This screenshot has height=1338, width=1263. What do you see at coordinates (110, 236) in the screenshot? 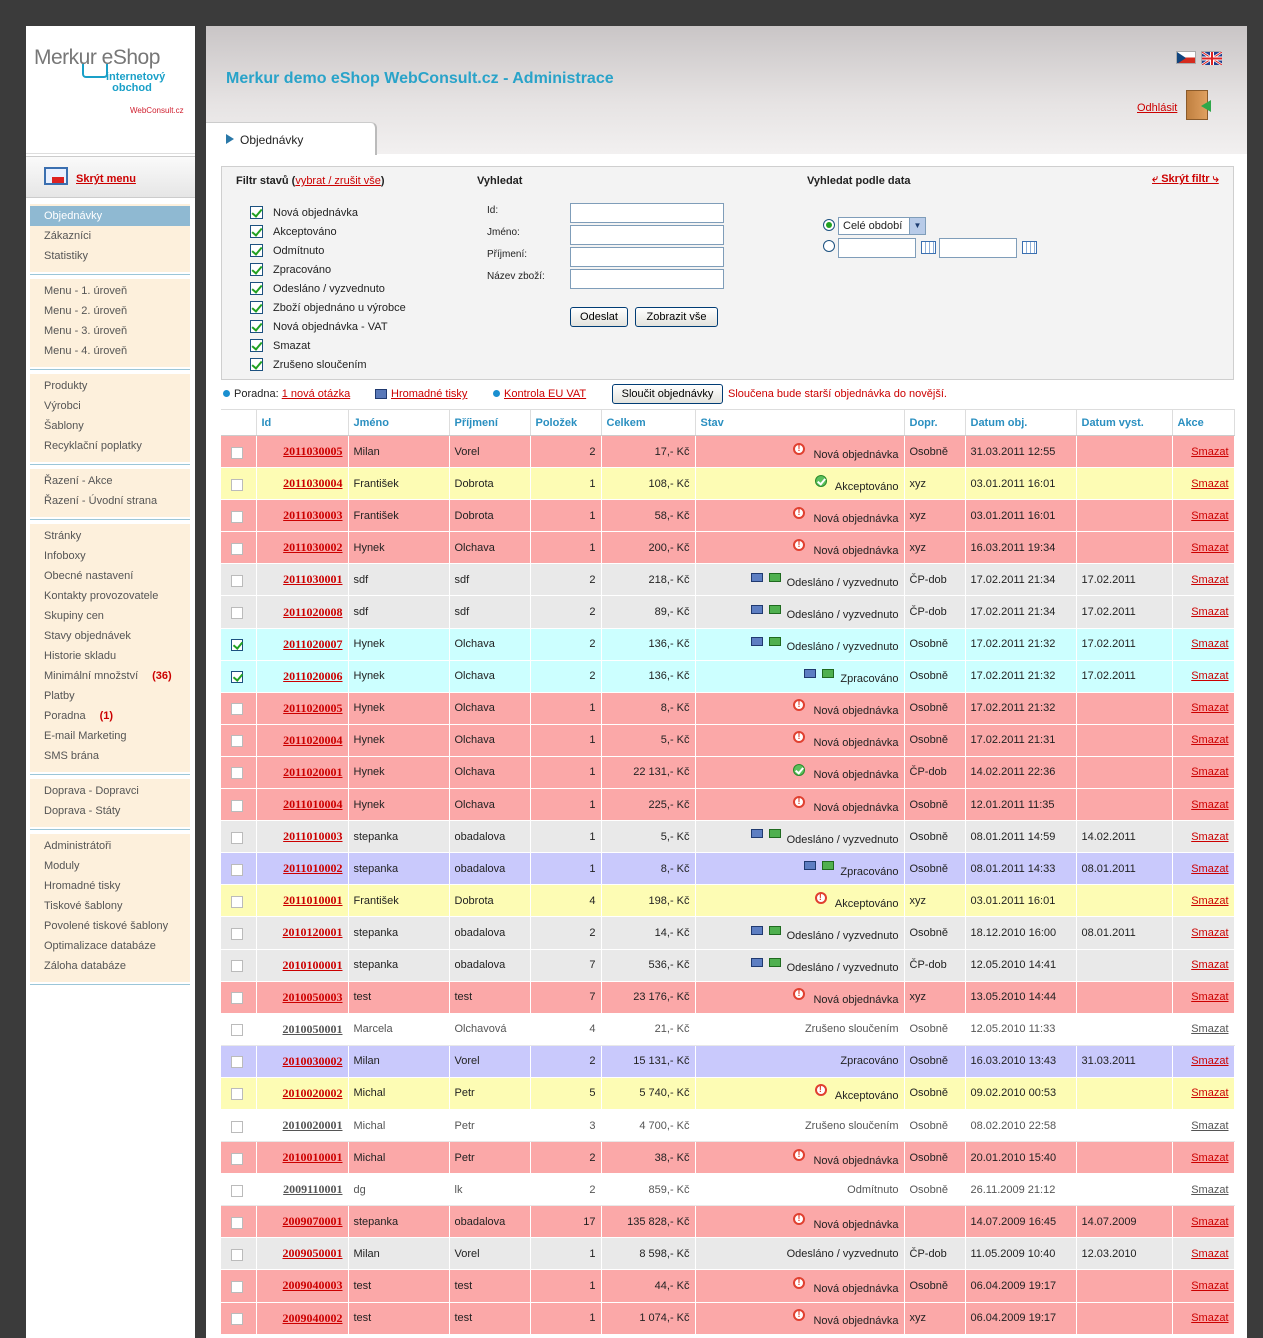
I see `sidebar-item: Zákazníci` at bounding box center [110, 236].